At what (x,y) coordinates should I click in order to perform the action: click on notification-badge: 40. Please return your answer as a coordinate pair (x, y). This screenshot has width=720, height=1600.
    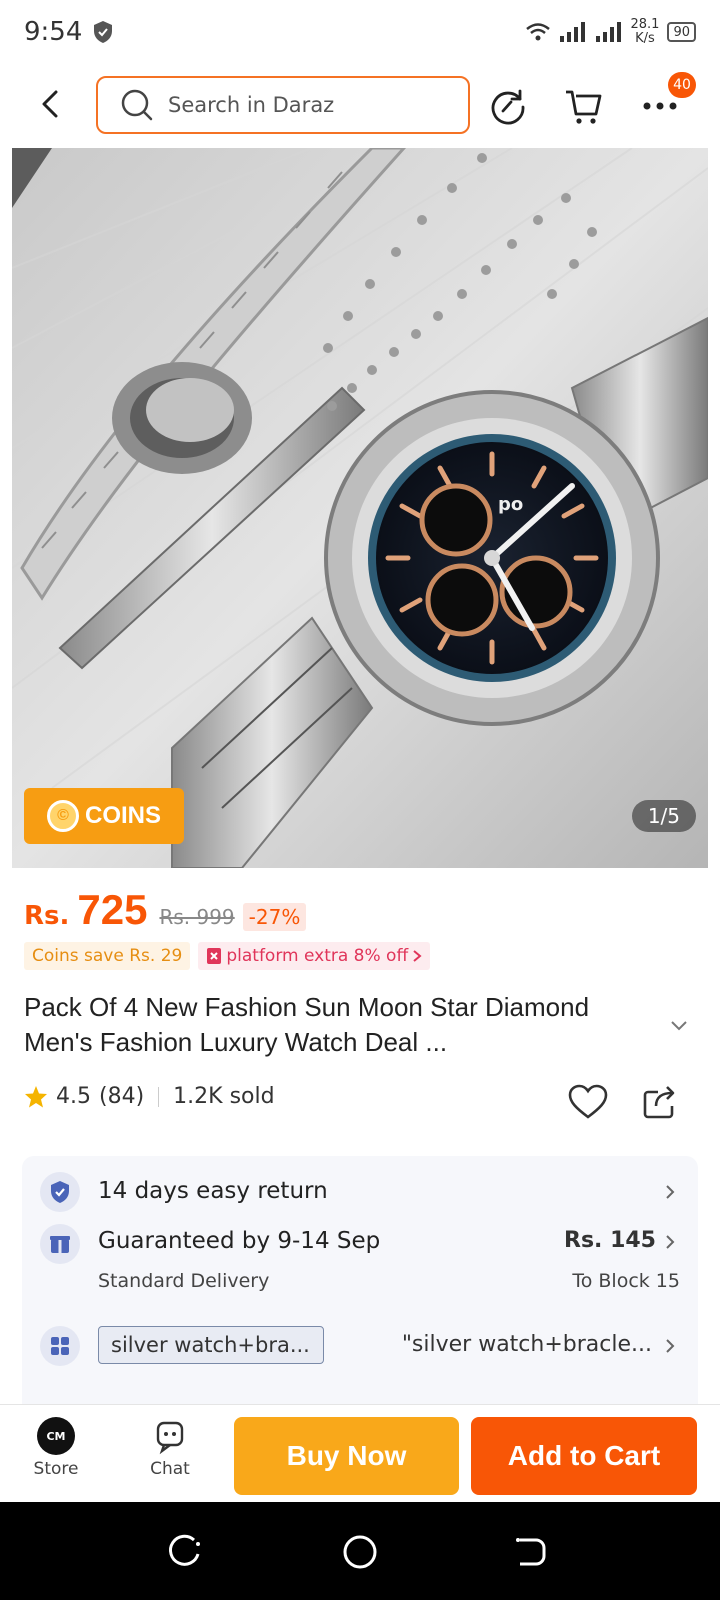
    Looking at the image, I should click on (682, 85).